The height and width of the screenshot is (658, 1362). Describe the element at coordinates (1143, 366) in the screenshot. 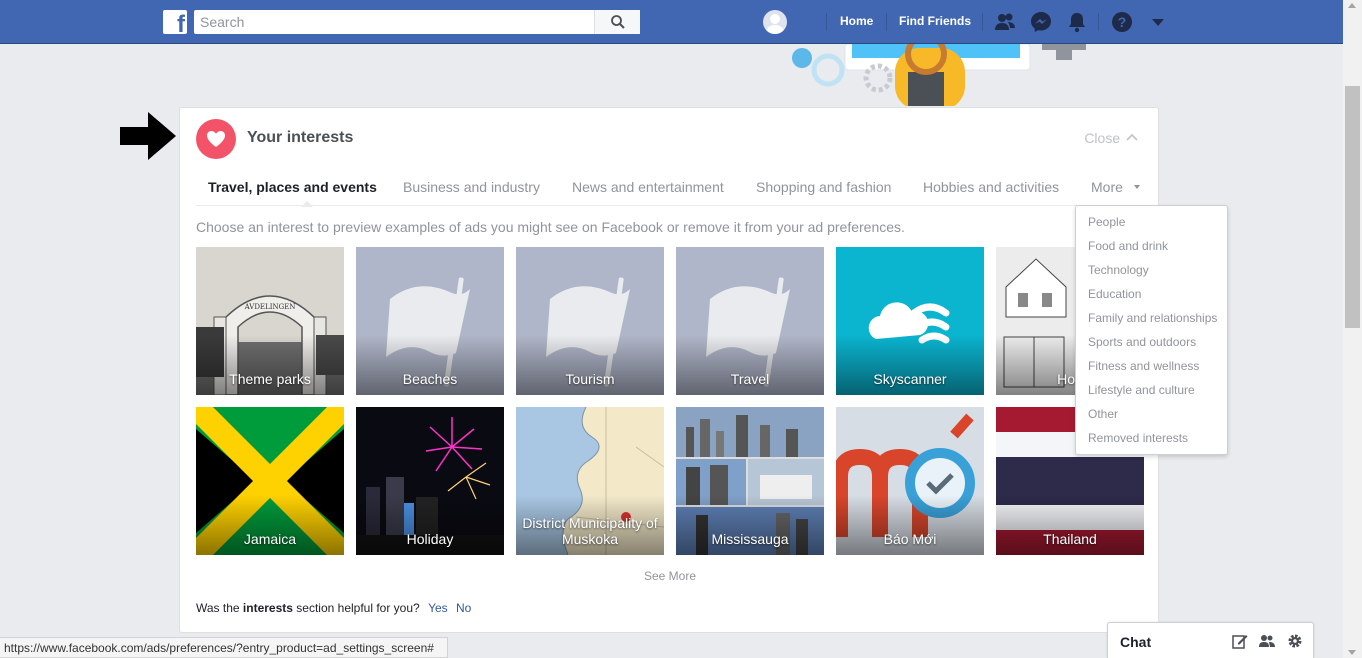

I see `dropdown-item-fitness-wellness: Fitness and wellness` at that location.